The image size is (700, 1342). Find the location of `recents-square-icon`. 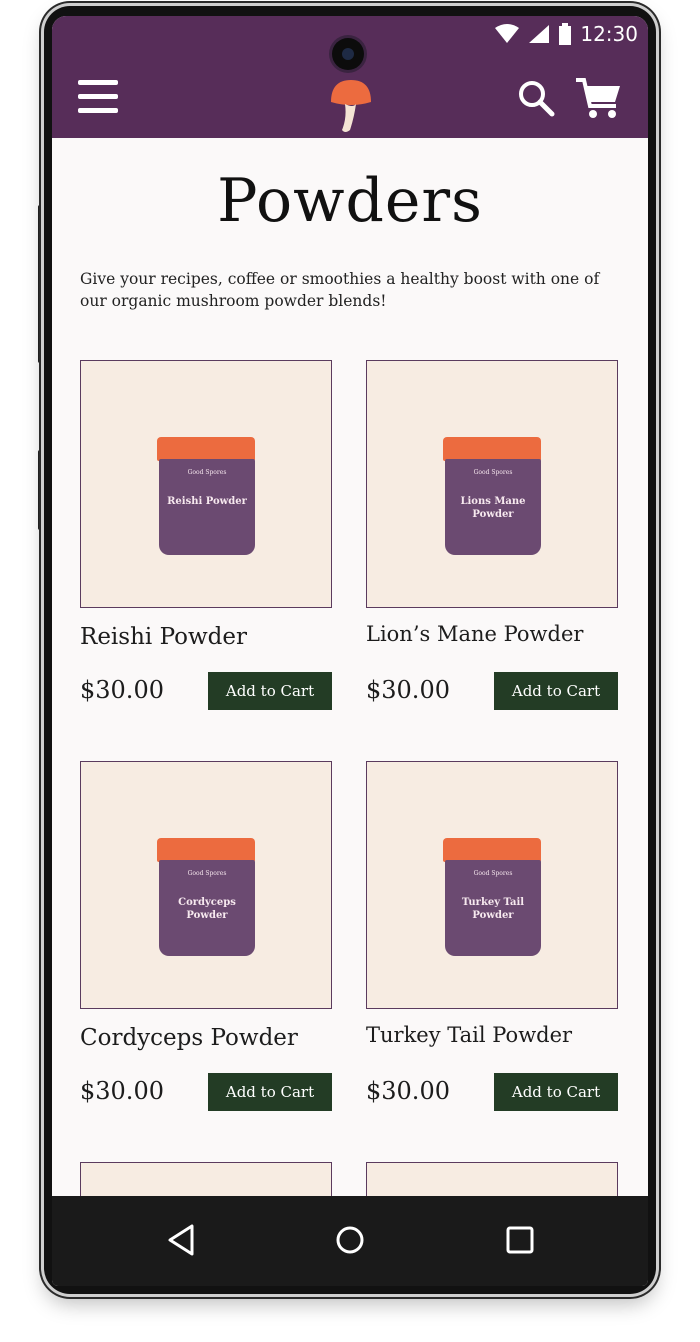

recents-square-icon is located at coordinates (520, 1240).